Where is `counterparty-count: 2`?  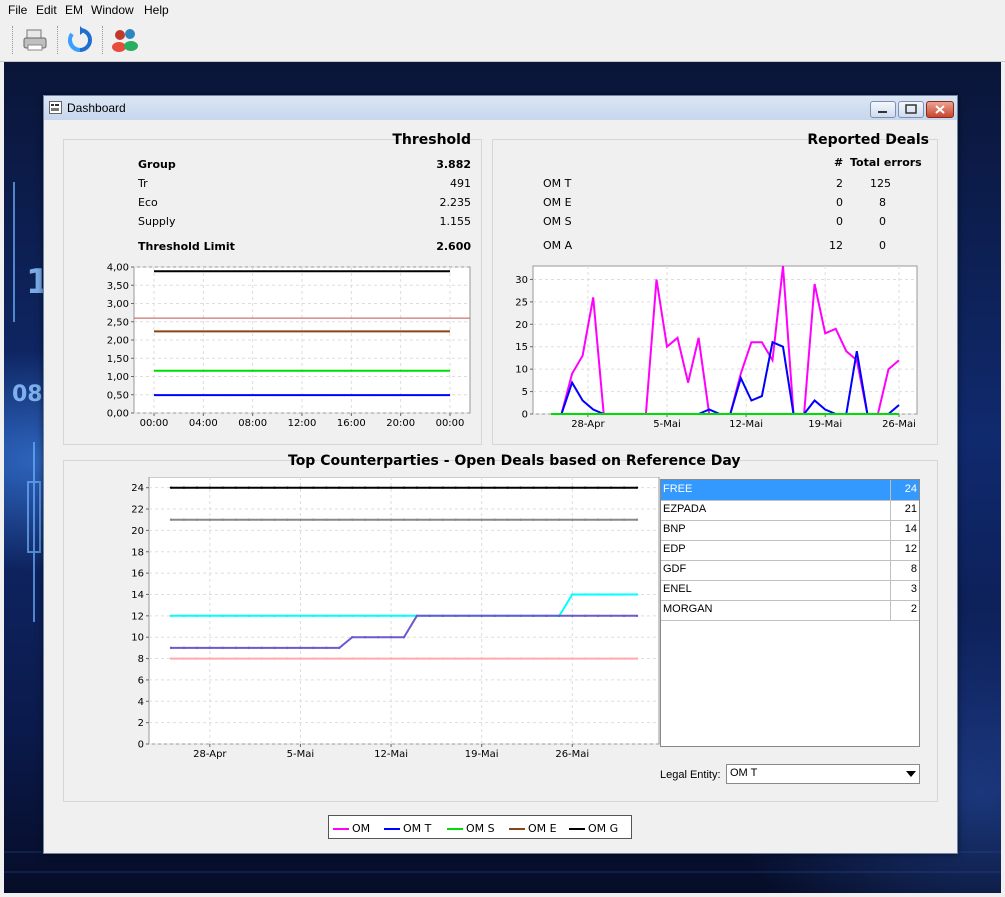 counterparty-count: 2 is located at coordinates (913, 609).